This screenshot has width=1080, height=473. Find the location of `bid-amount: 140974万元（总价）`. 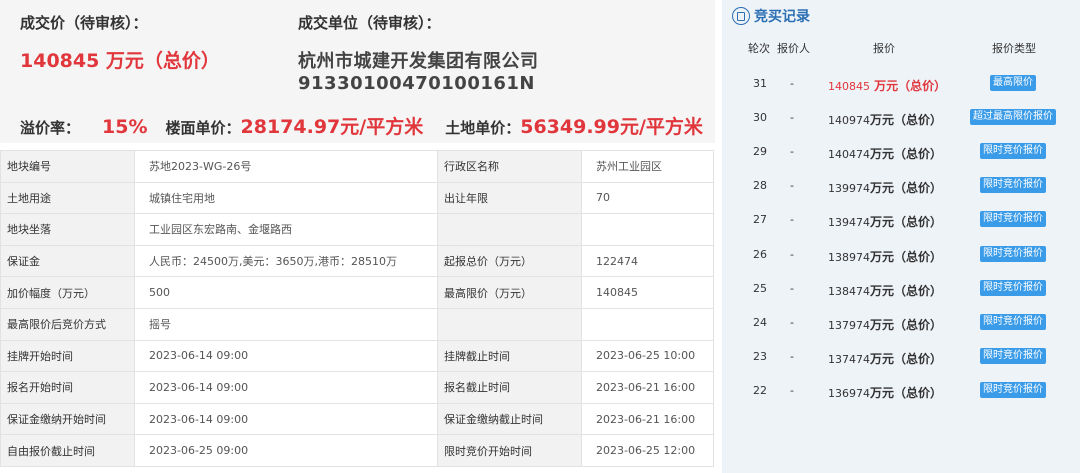

bid-amount: 140974万元（总价） is located at coordinates (885, 119).